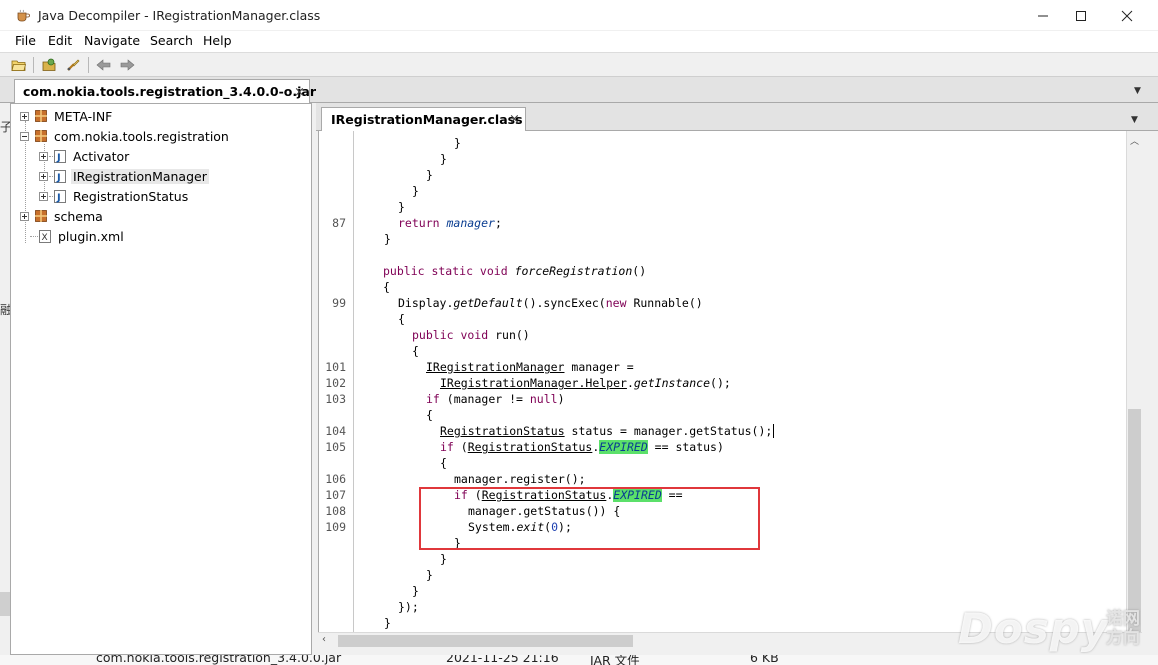  Describe the element at coordinates (24, 136) in the screenshot. I see `collapse-icon` at that location.